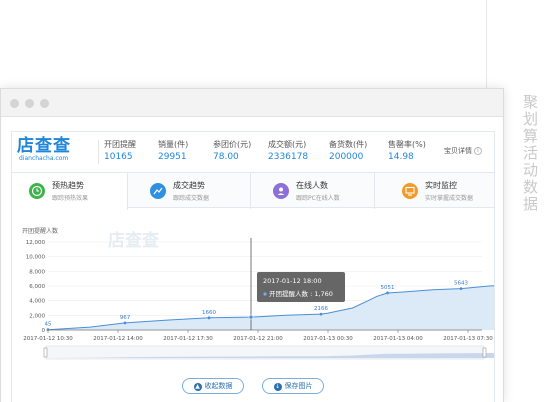  What do you see at coordinates (434, 191) in the screenshot?
I see `tab-live-monitor: 实时监控 实时掌握成交数据` at bounding box center [434, 191].